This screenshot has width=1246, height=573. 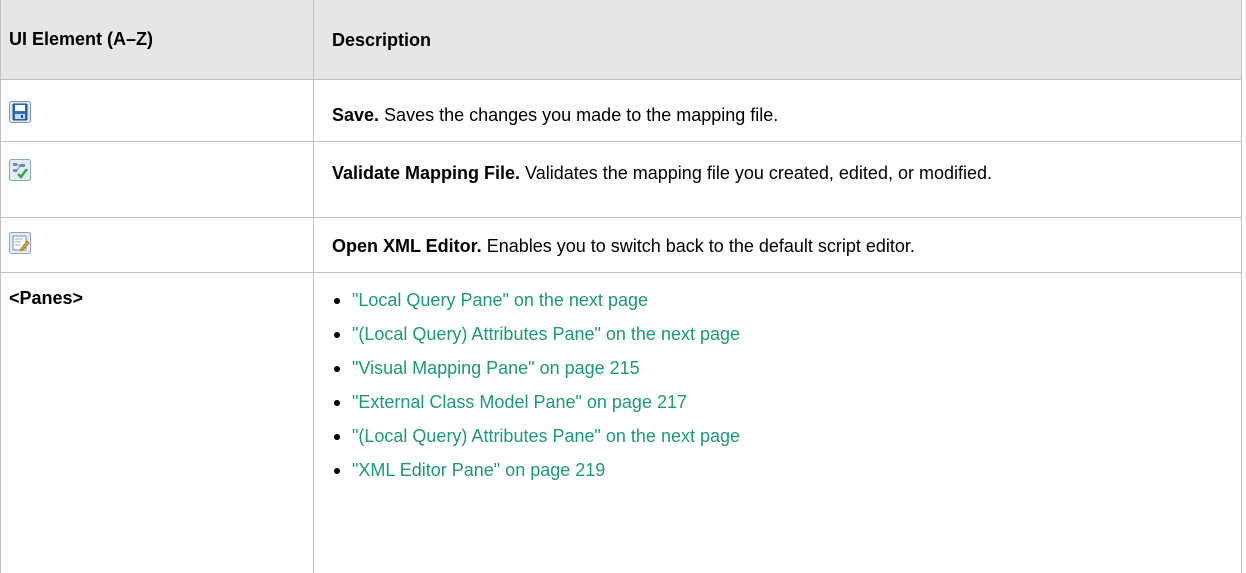 I want to click on link-xml-editor-pane: "XML Editor Pane" on page 219, so click(x=478, y=470).